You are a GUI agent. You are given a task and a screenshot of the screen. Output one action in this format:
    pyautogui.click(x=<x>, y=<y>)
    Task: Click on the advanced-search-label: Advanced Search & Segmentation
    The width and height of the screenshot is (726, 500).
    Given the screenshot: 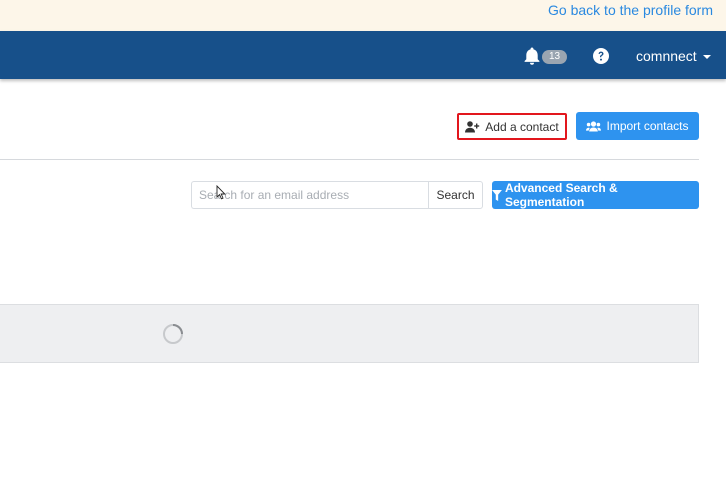 What is the action you would take?
    pyautogui.click(x=561, y=195)
    